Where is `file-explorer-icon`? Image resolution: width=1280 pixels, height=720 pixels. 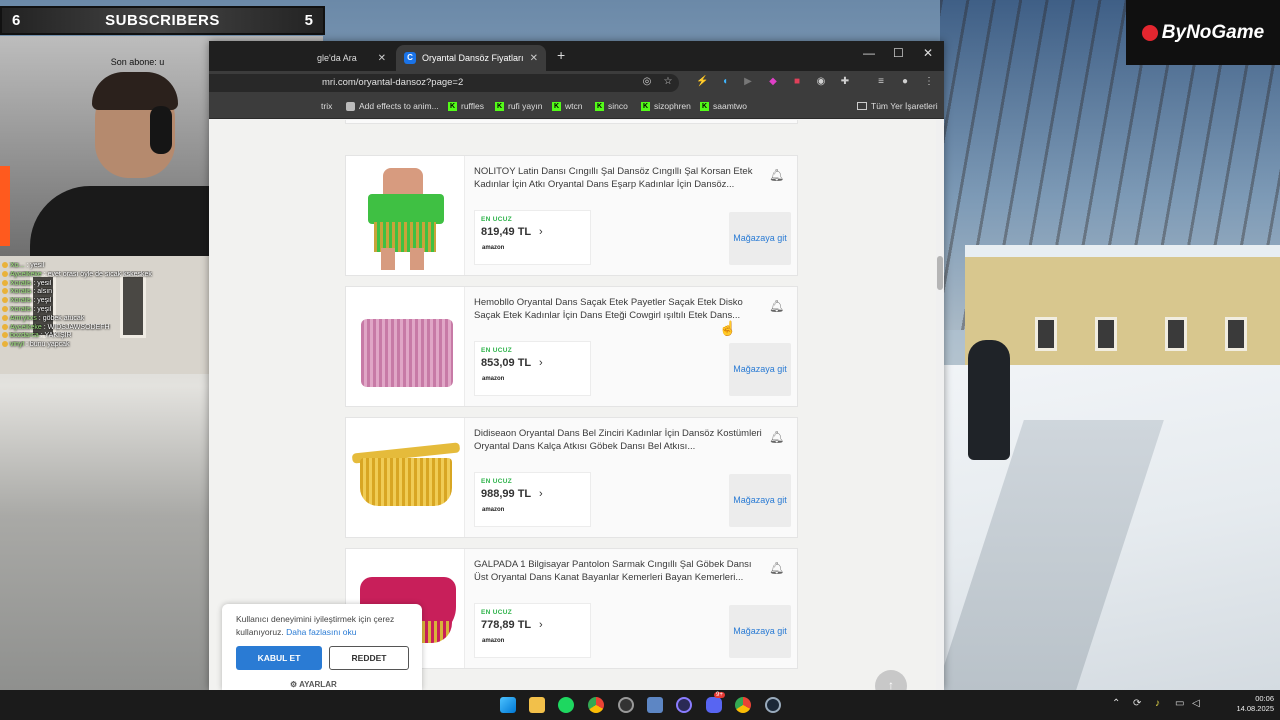
file-explorer-icon is located at coordinates (537, 705).